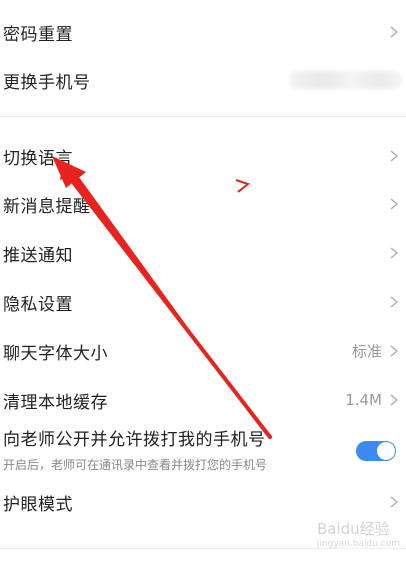 The width and height of the screenshot is (406, 567). Describe the element at coordinates (353, 529) in the screenshot. I see `watermark-text: Baidu经验` at that location.